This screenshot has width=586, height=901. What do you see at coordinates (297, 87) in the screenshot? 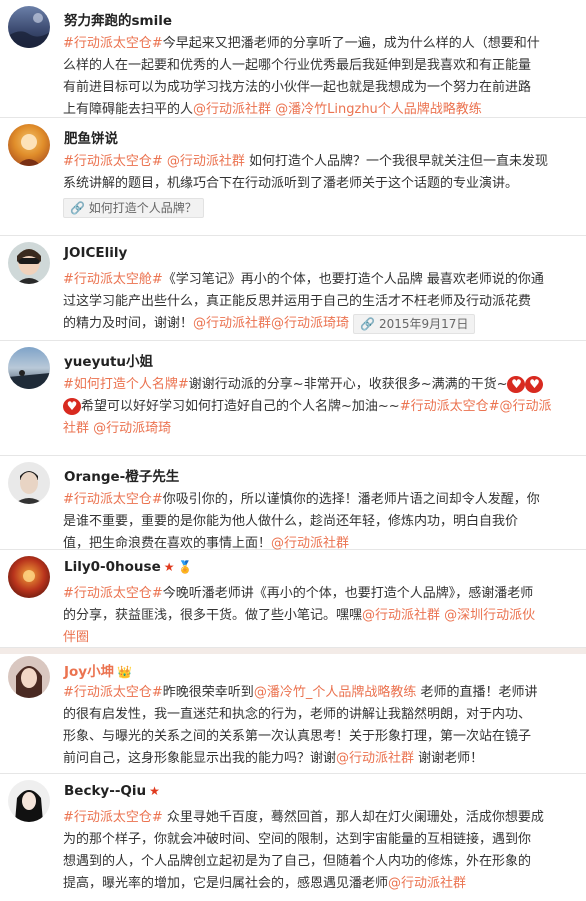
I see `comment-line: 有前进目标可以为成功学习找方法的小伙伴一起也就是我想成为一个努力在前进路` at bounding box center [297, 87].